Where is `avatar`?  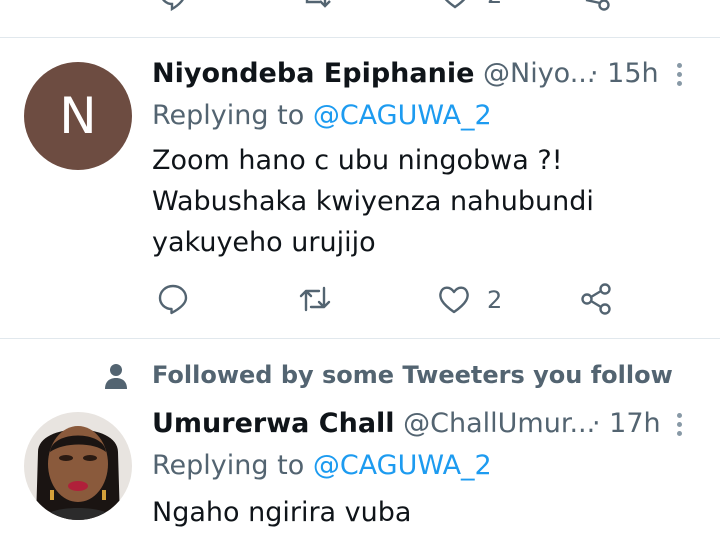
avatar is located at coordinates (78, 466).